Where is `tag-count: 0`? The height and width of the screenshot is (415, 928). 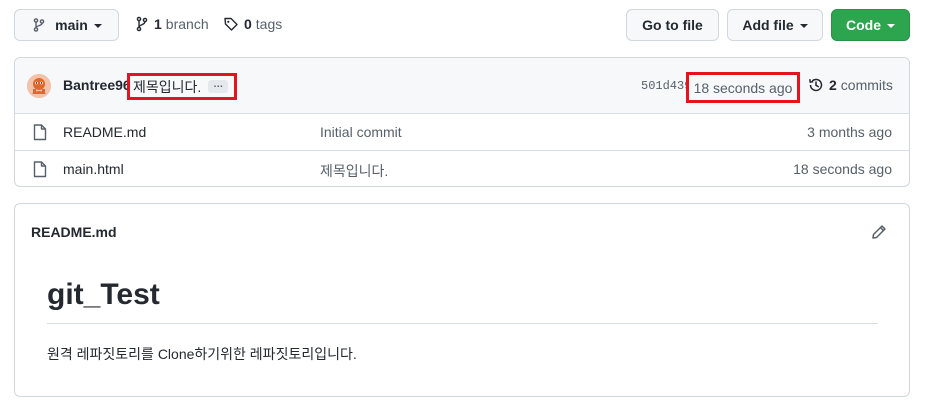 tag-count: 0 is located at coordinates (248, 24).